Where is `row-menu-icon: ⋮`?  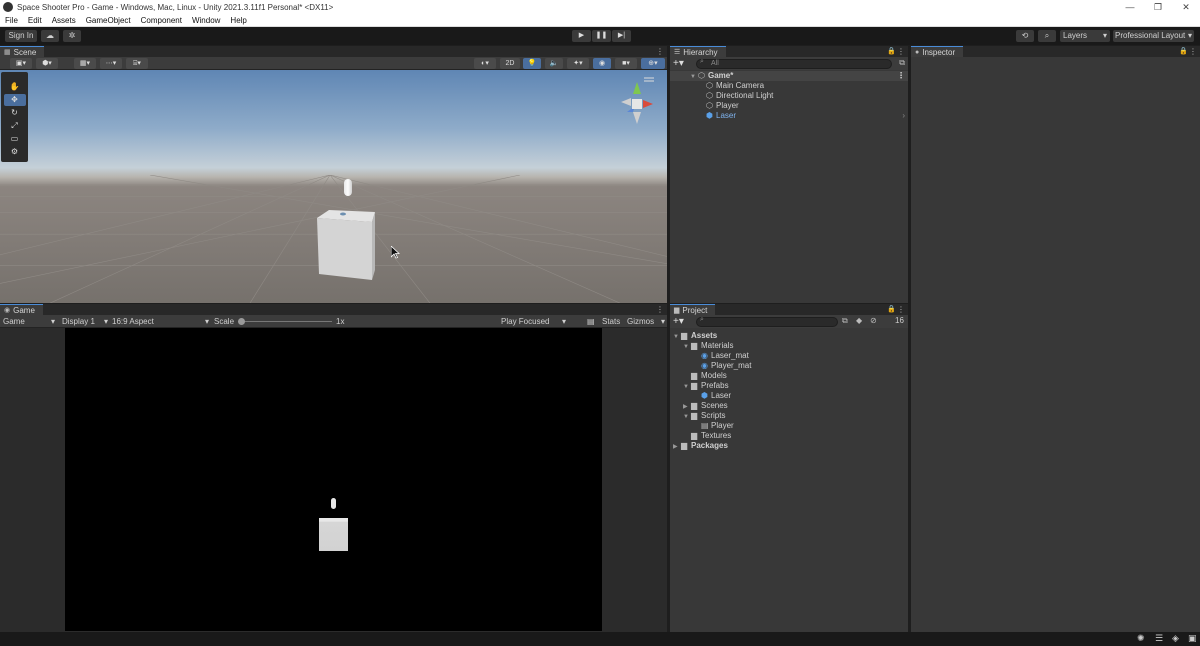
row-menu-icon: ⋮ is located at coordinates (901, 76).